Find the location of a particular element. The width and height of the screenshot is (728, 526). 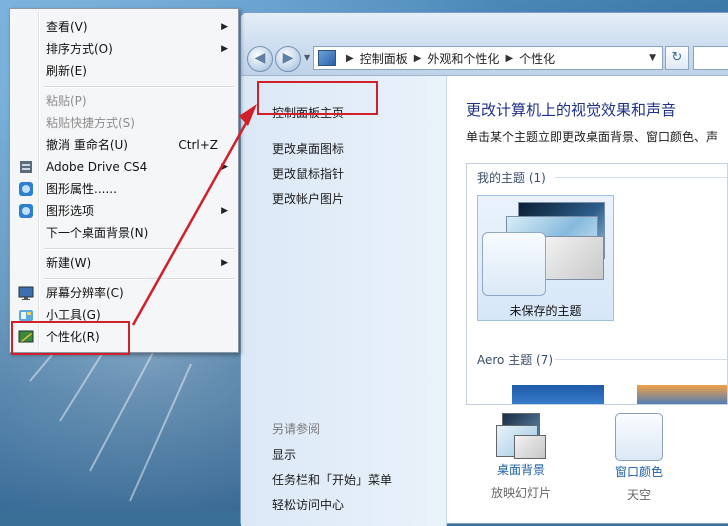

recent-pages-dropdown-icon: ▼ is located at coordinates (307, 57).